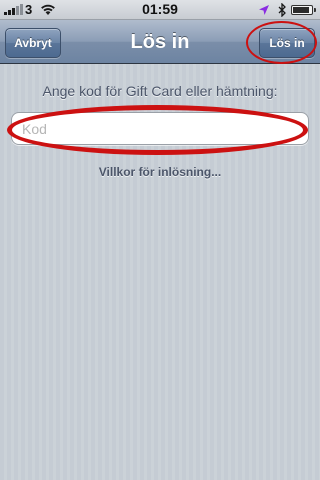 The image size is (320, 480). Describe the element at coordinates (301, 10) in the screenshot. I see `battery-level` at that location.